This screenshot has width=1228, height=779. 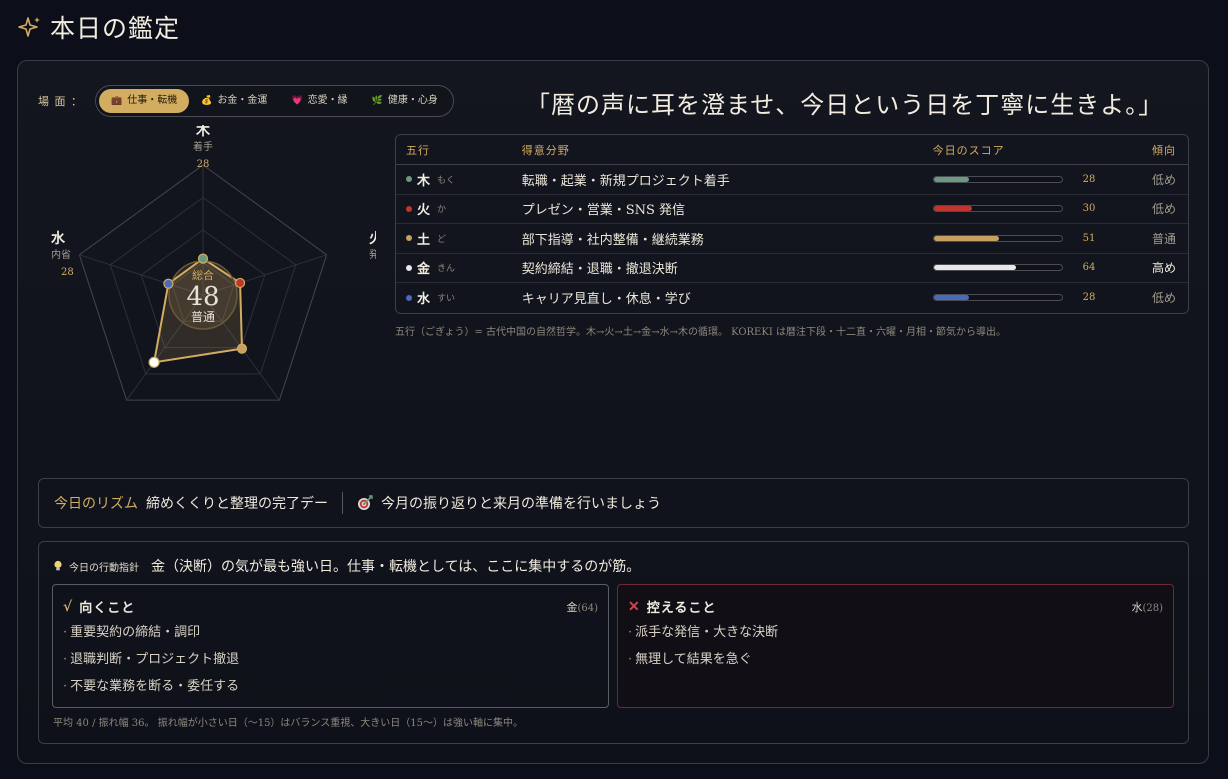 I want to click on trend-cell: 高め, so click(x=1164, y=268).